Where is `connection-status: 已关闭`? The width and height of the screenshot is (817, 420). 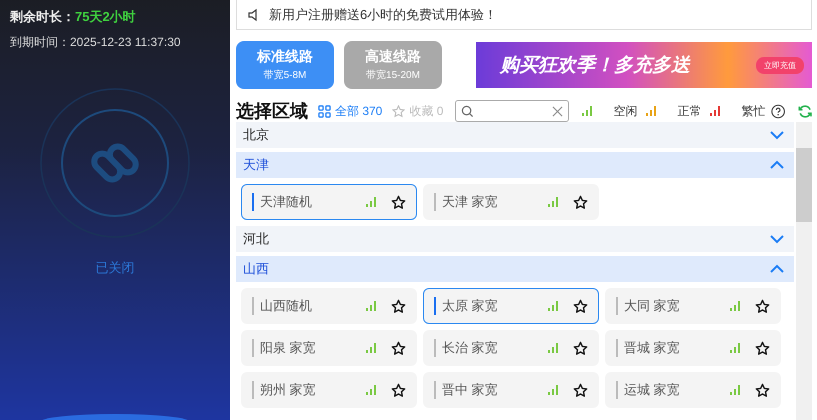
connection-status: 已关闭 is located at coordinates (115, 268).